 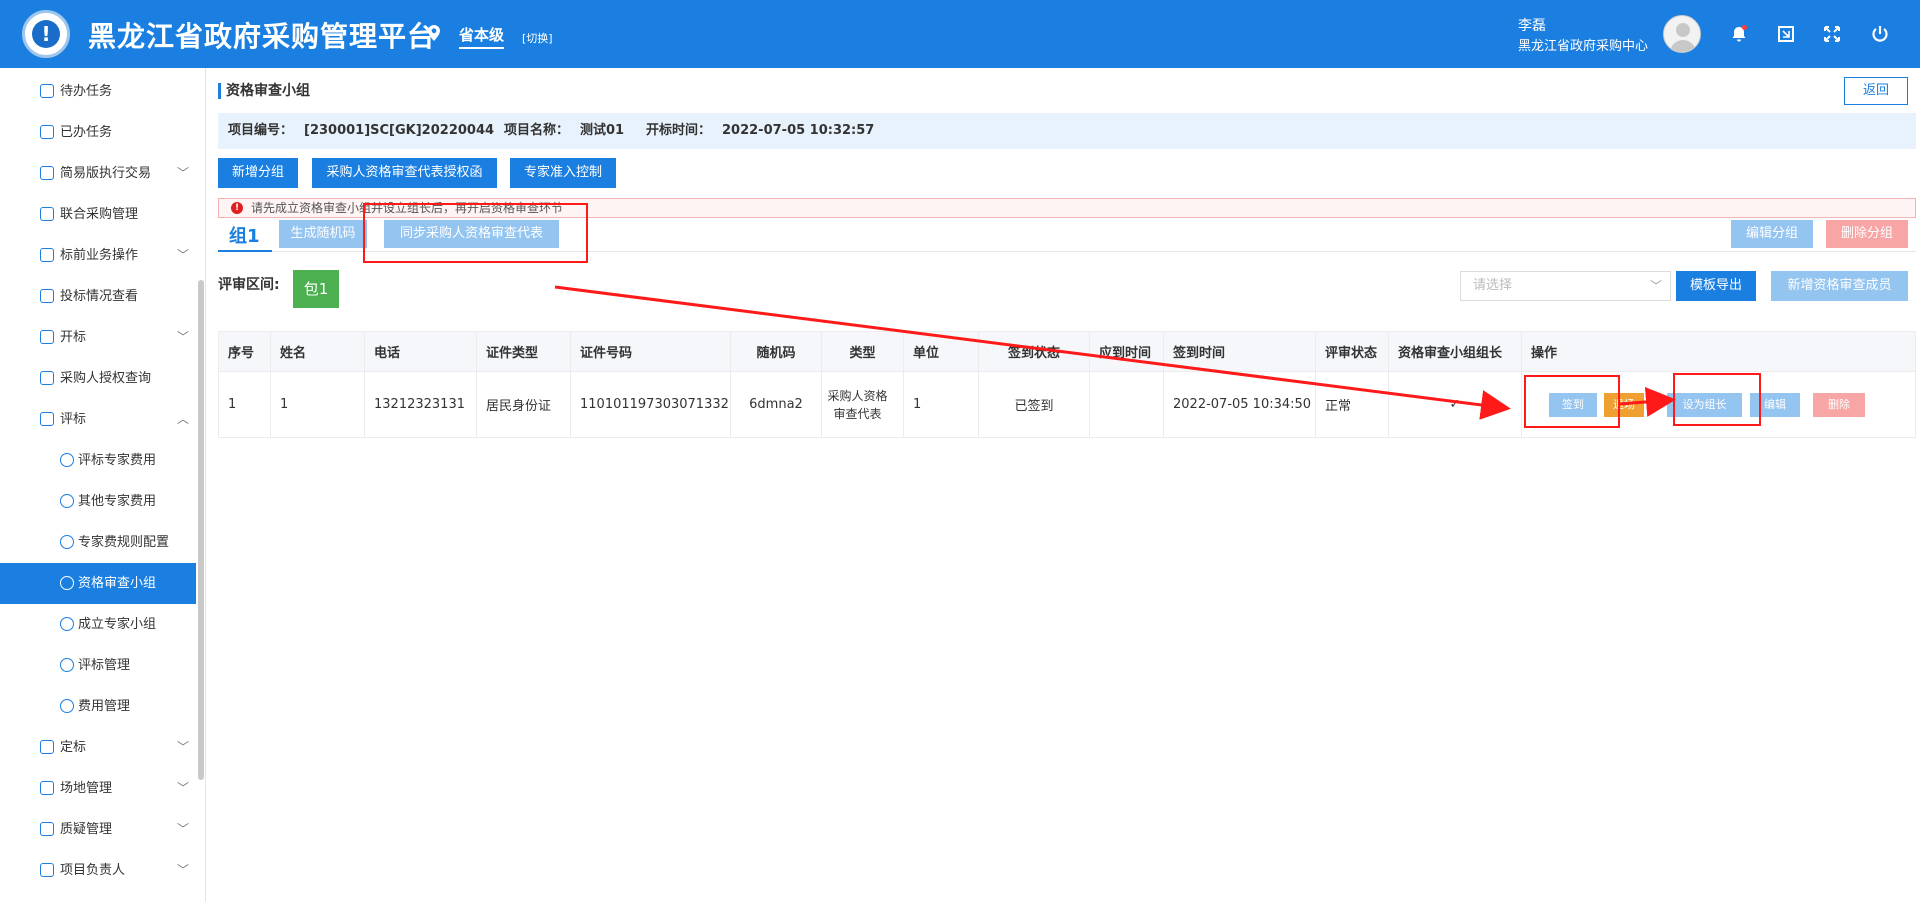 I want to click on annotation-arrows, so click(x=1115, y=352).